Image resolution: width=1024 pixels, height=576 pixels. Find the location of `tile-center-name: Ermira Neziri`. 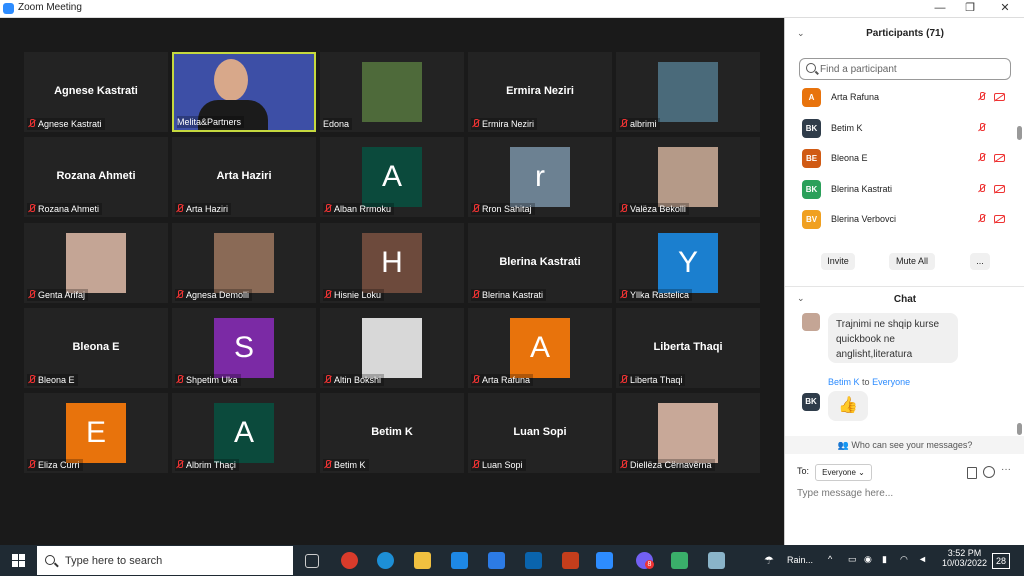

tile-center-name: Ermira Neziri is located at coordinates (540, 91).